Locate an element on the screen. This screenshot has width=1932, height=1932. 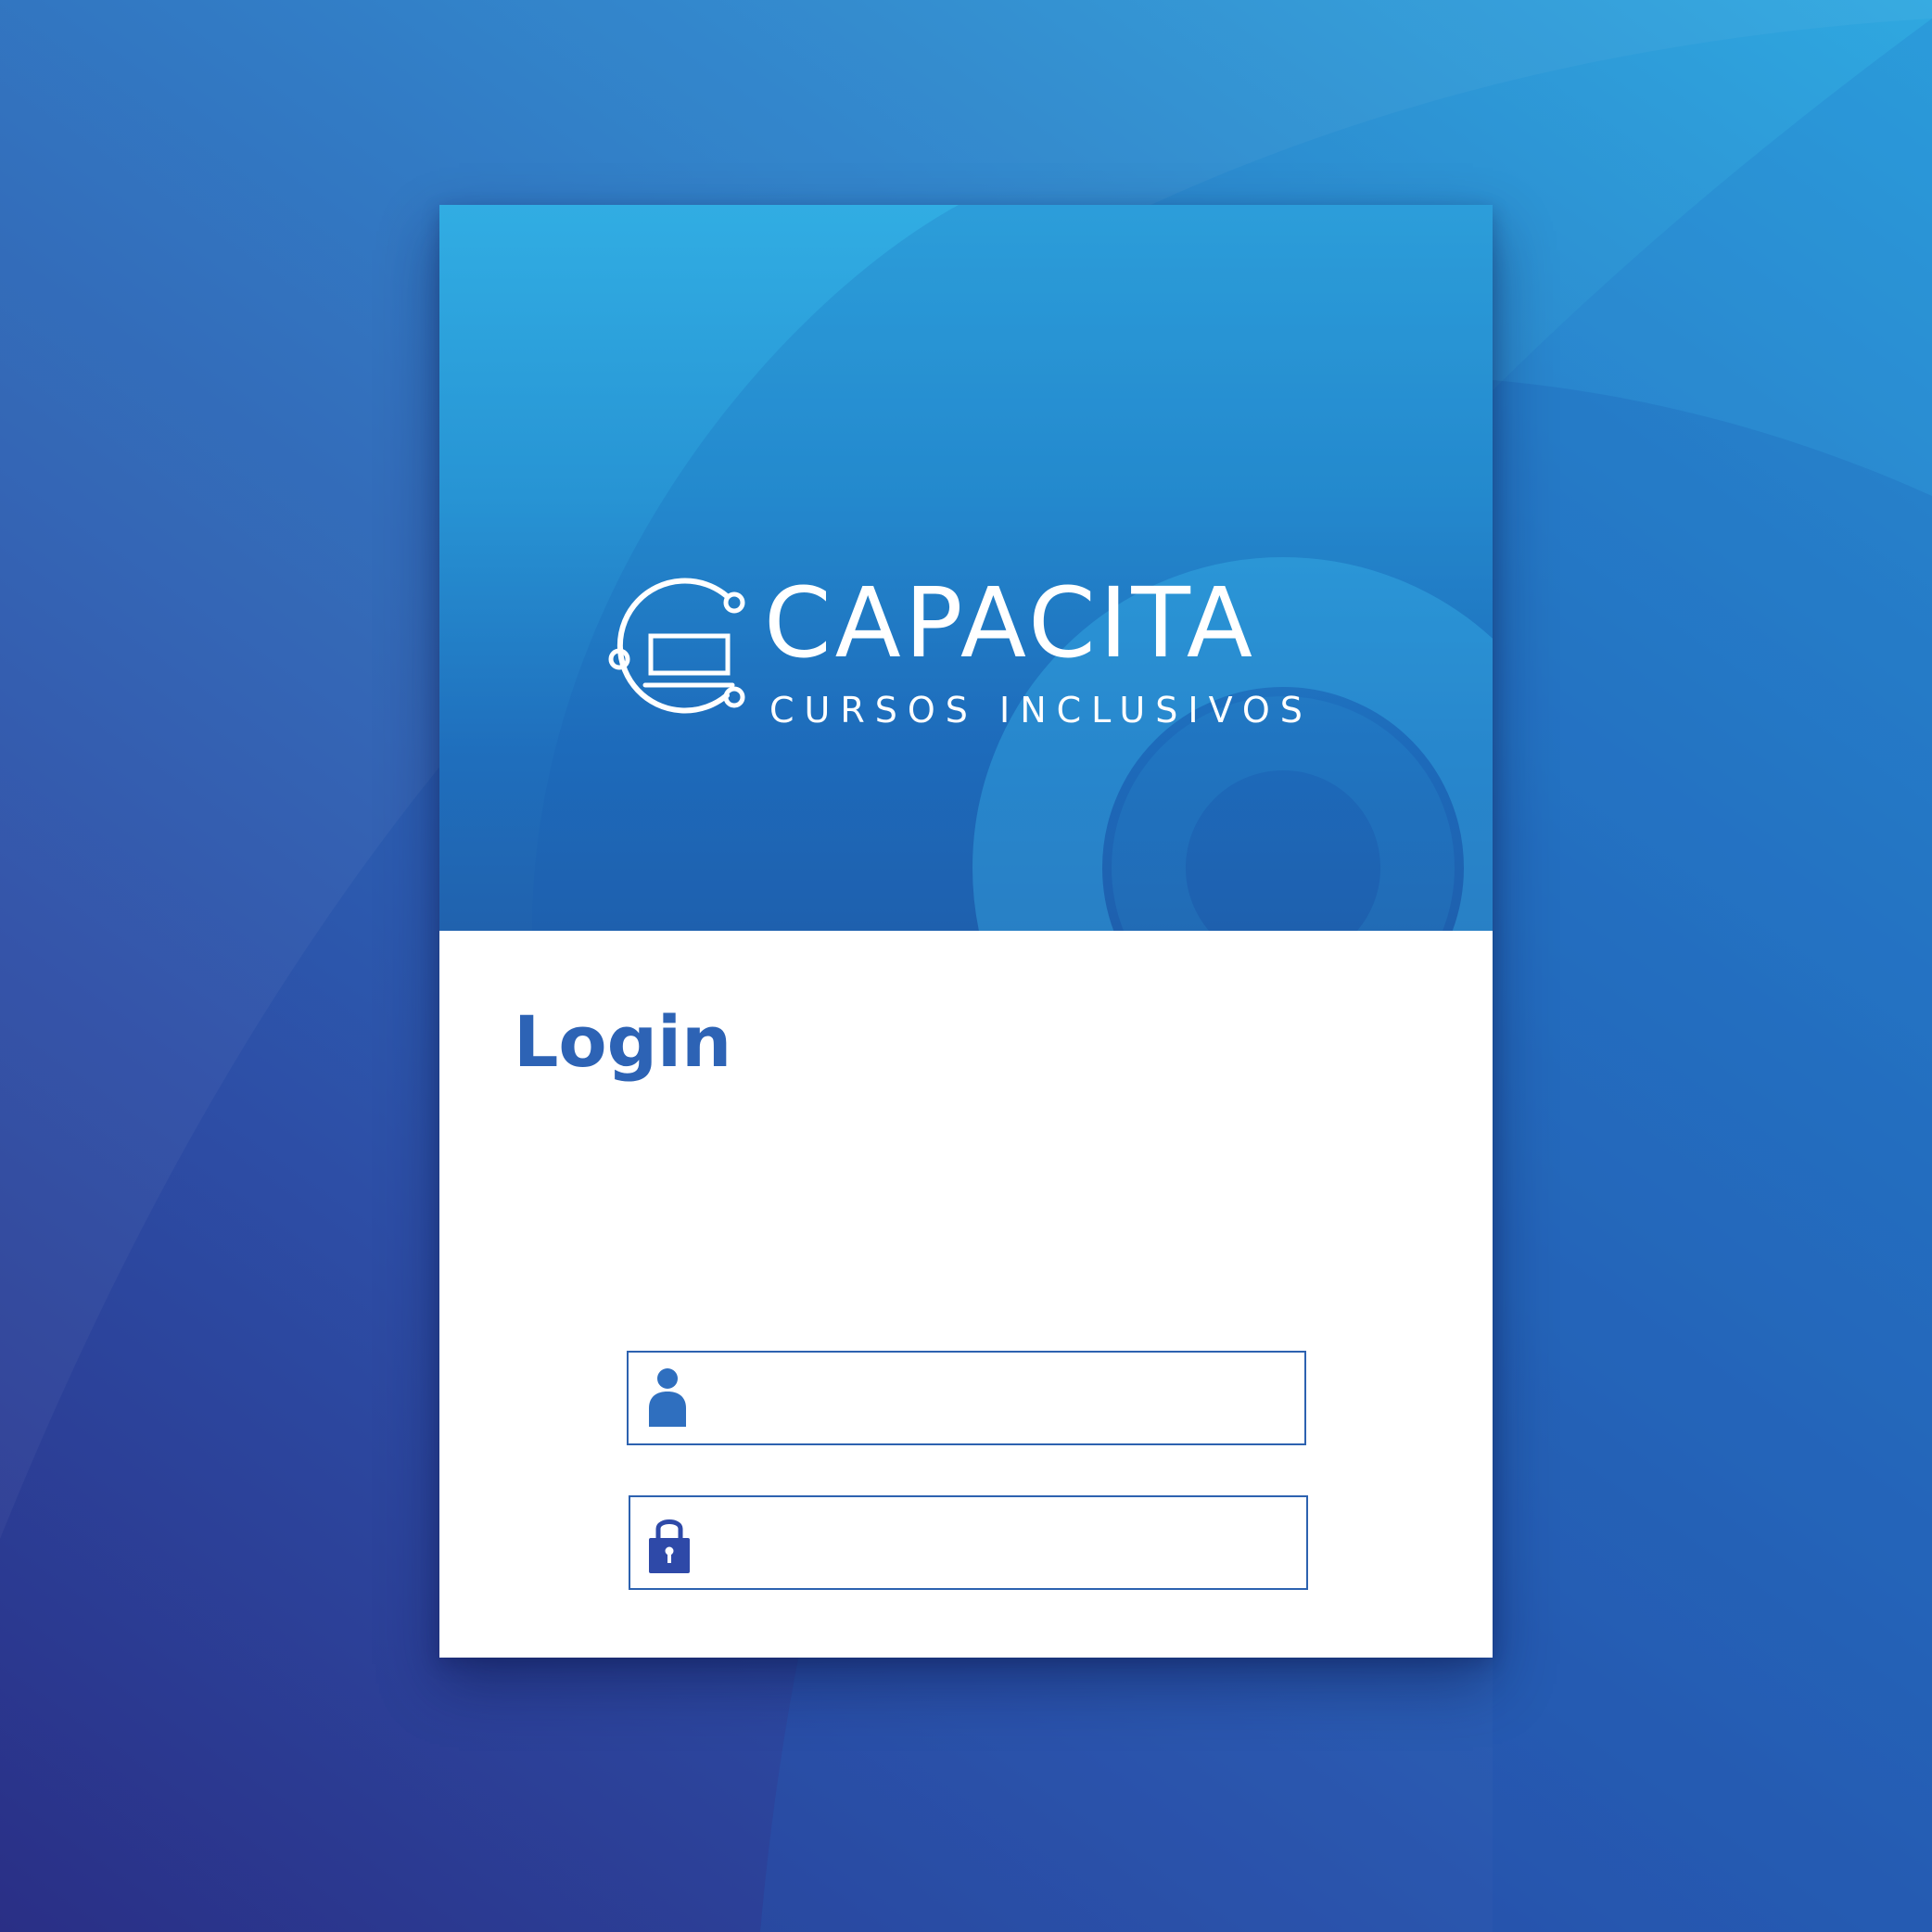
brand-logo: CAPACITA CURSOS INCLUSIVOS is located at coordinates (967, 659).